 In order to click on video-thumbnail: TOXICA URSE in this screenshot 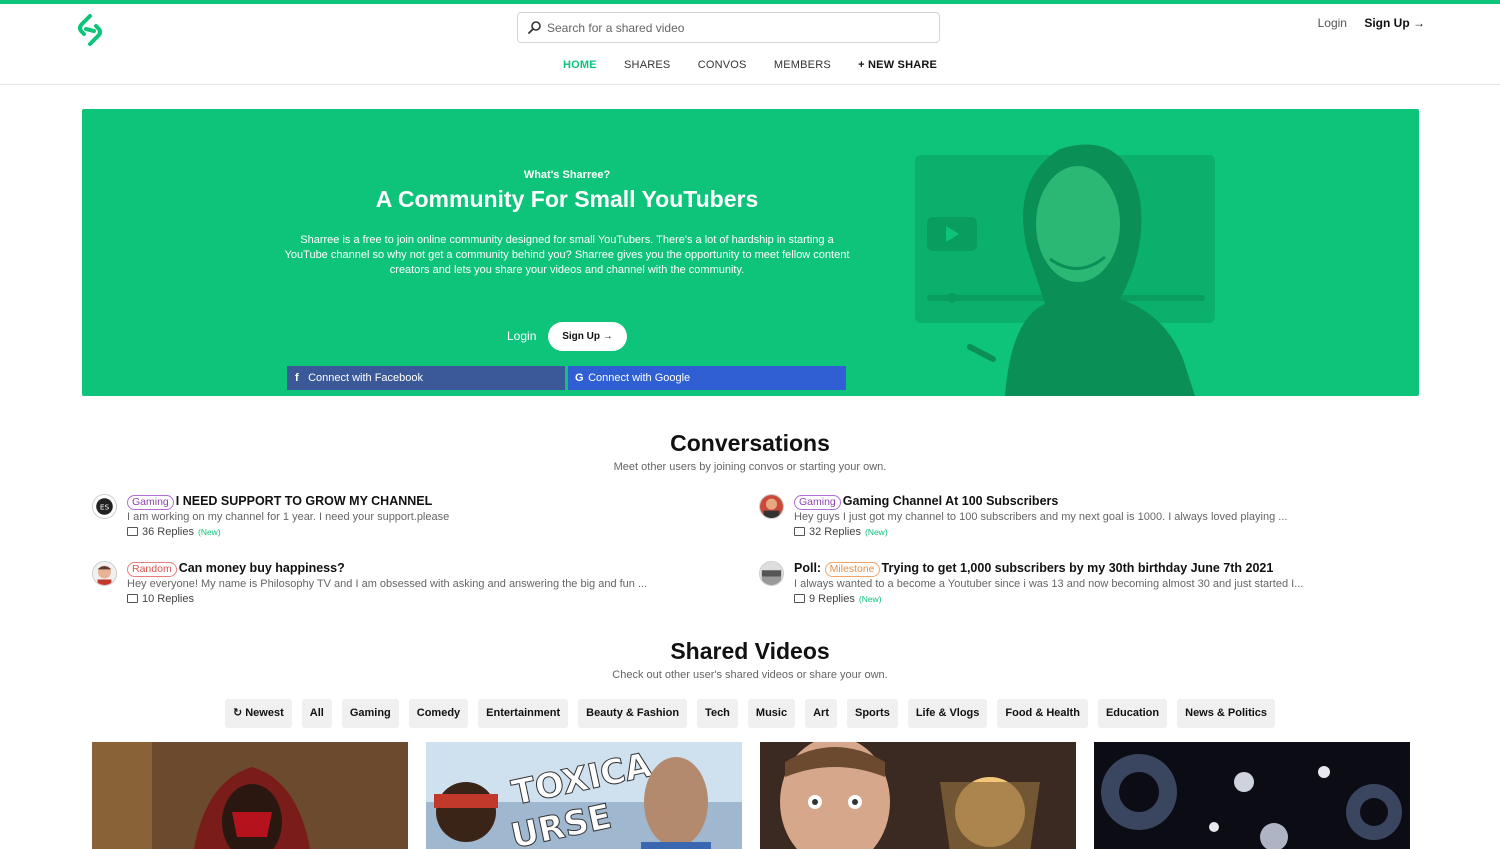, I will do `click(584, 795)`.